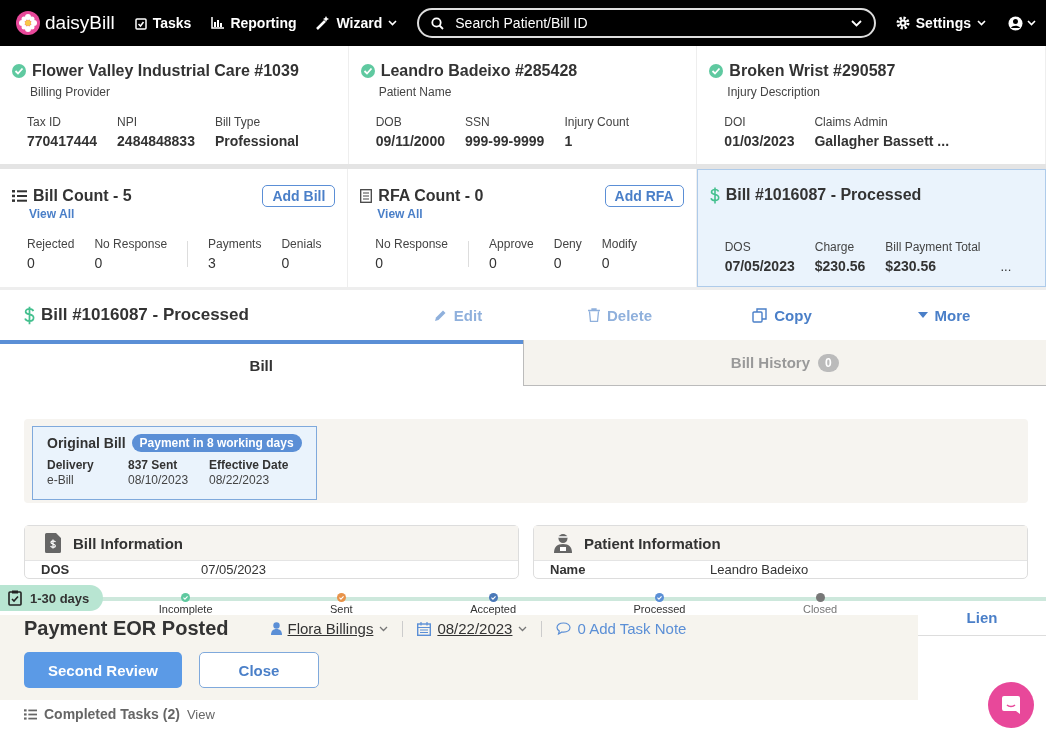  I want to click on card-subtitle: Billing Provider, so click(71, 92).